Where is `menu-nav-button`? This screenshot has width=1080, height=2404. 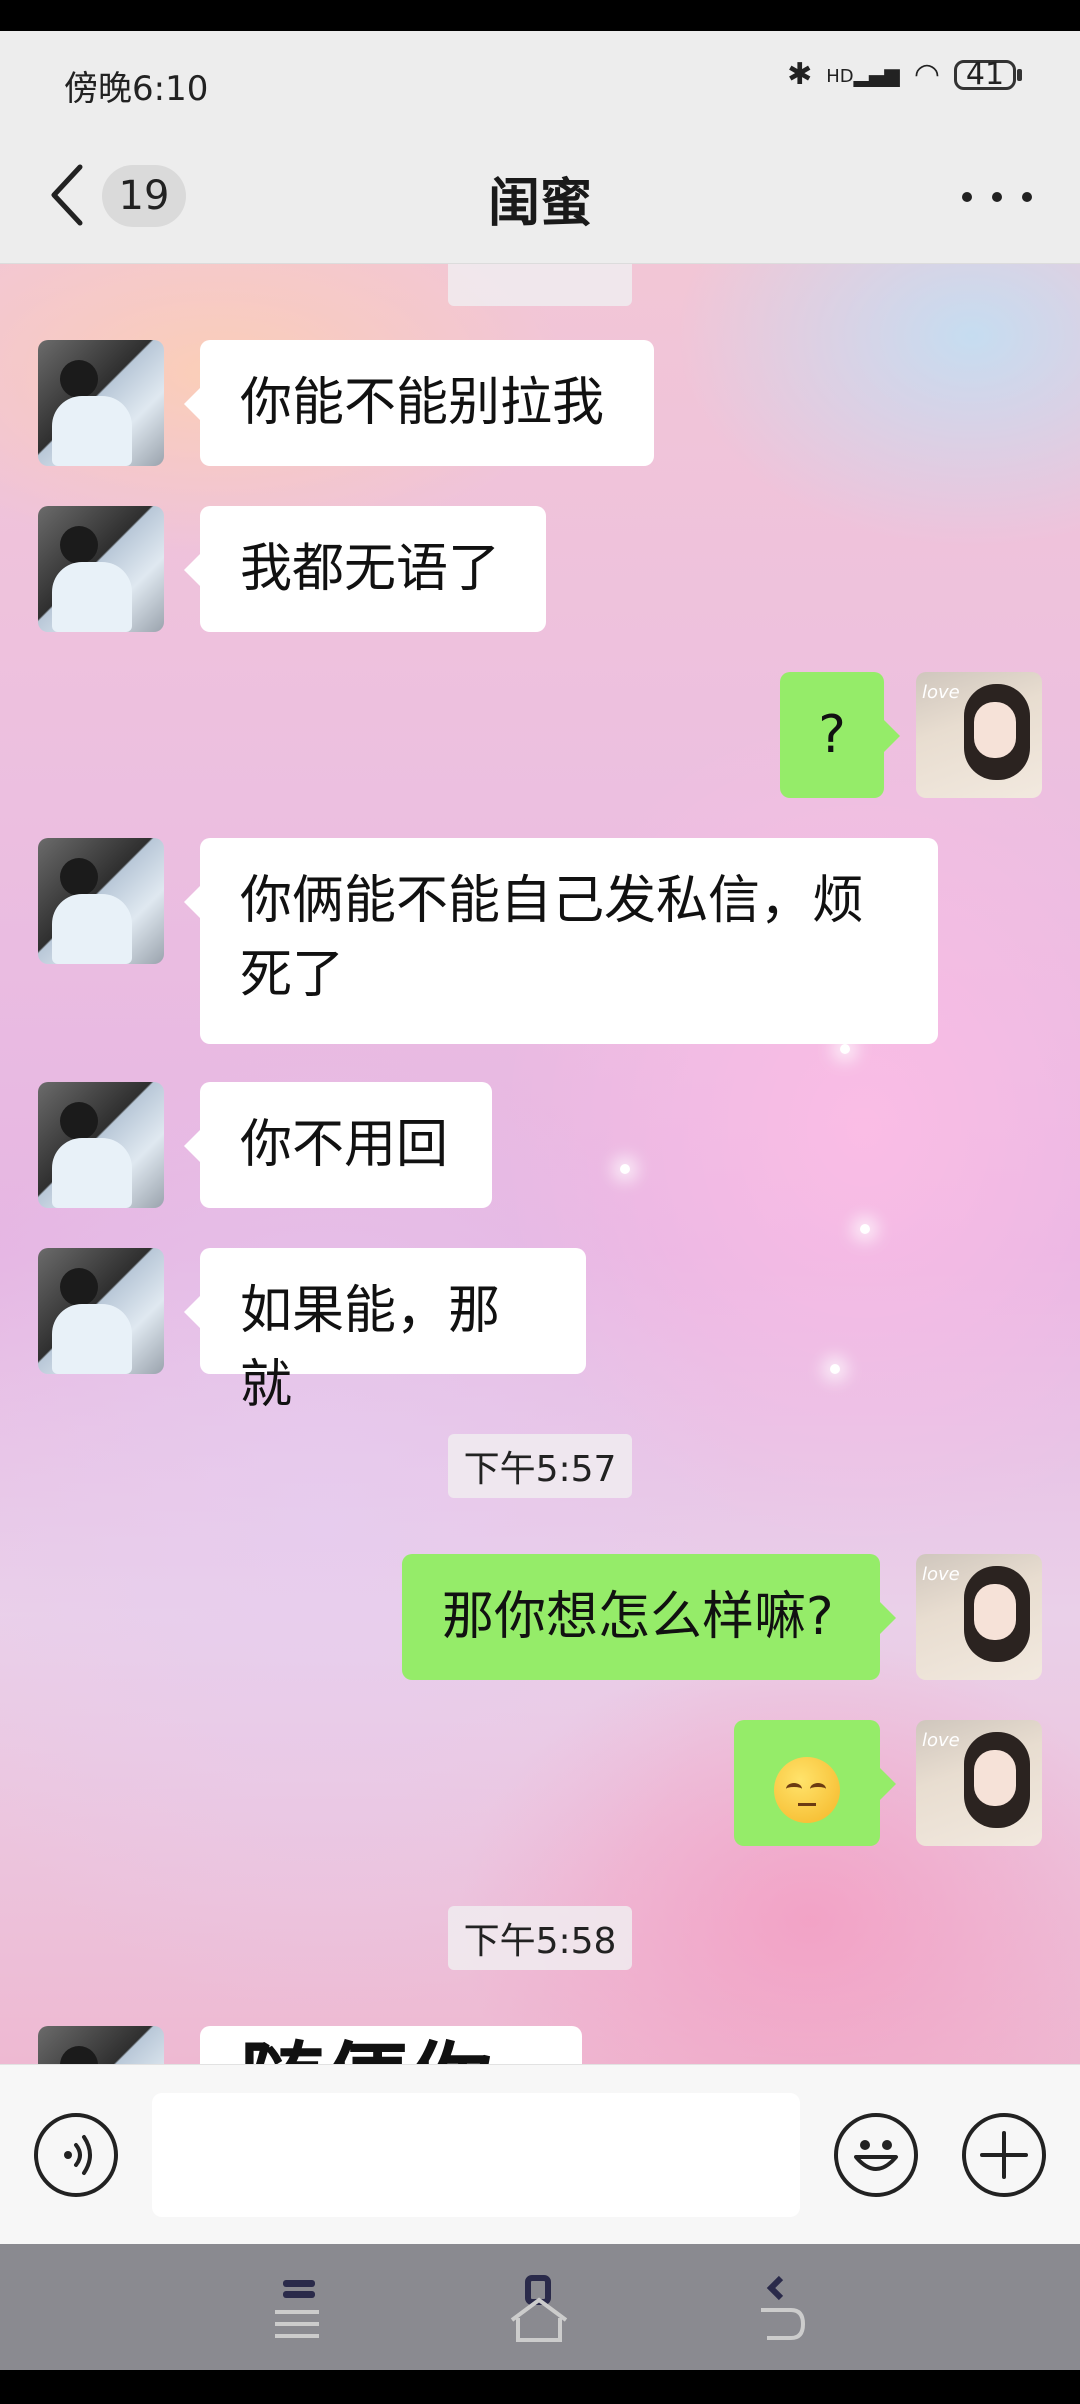 menu-nav-button is located at coordinates (299, 2309).